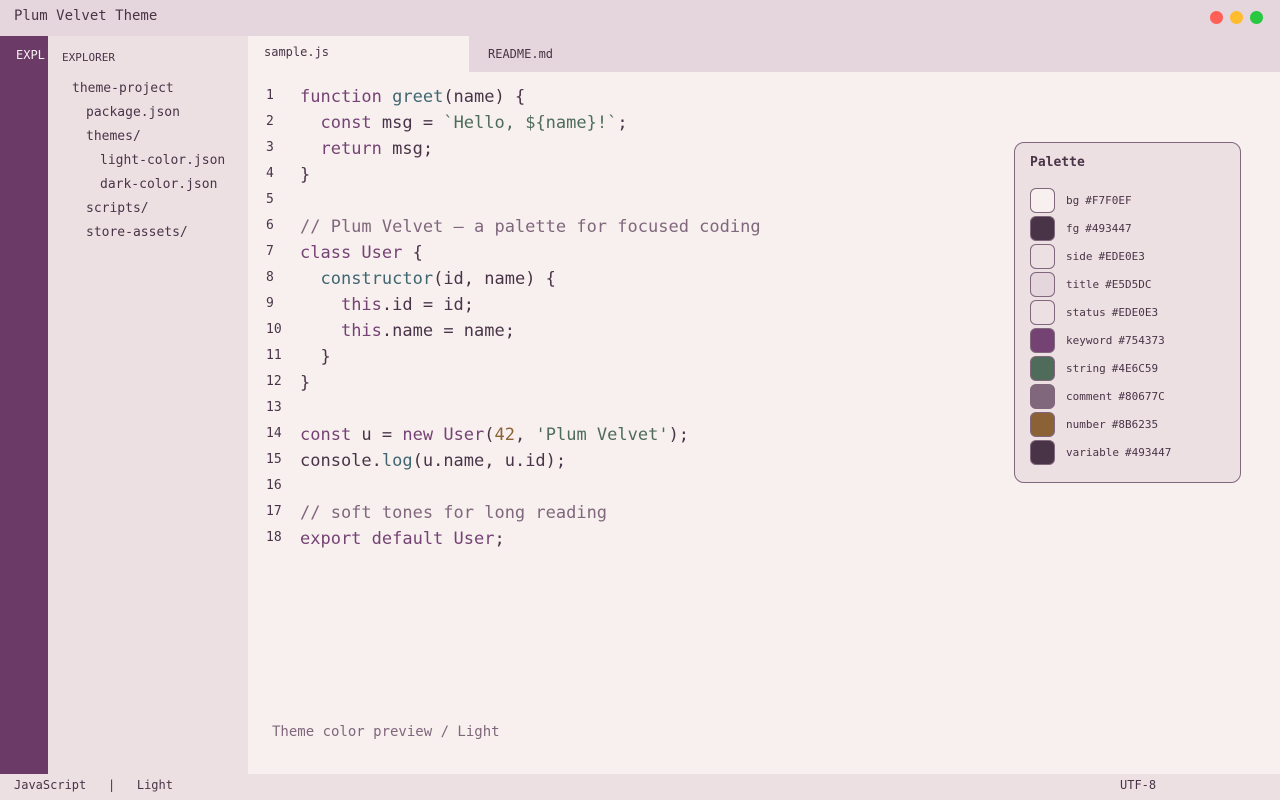 The height and width of the screenshot is (800, 1280). I want to click on swatch-row: variable #493447, so click(1130, 453).